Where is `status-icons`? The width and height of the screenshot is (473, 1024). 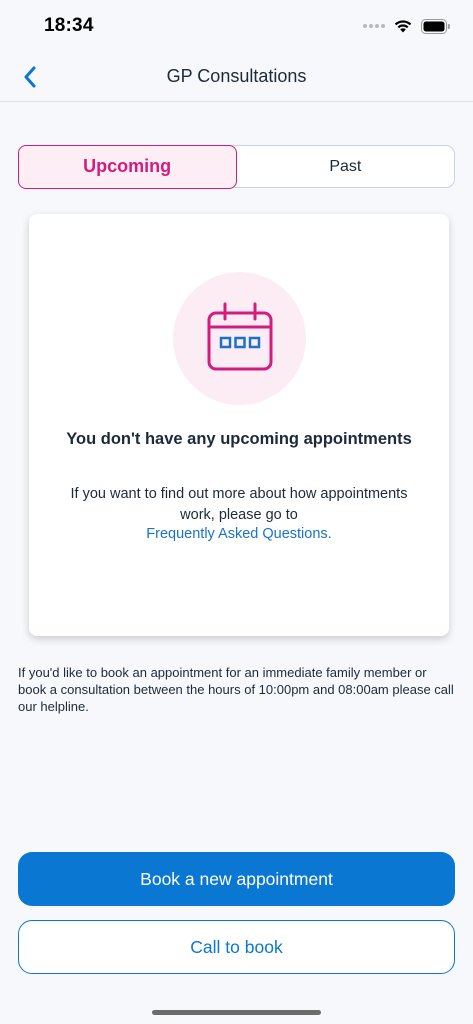
status-icons is located at coordinates (407, 26).